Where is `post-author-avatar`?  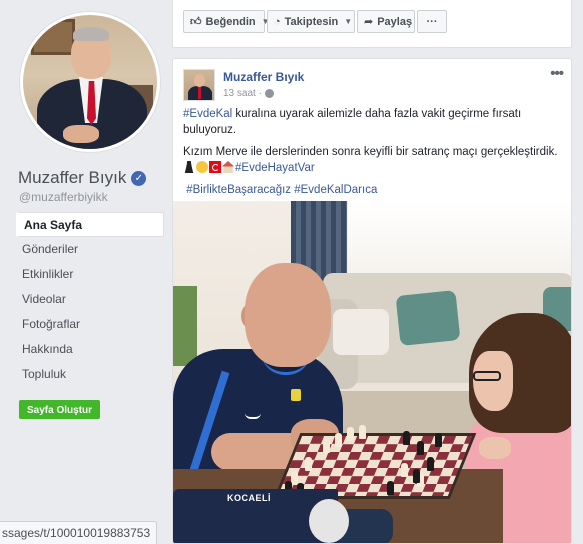 post-author-avatar is located at coordinates (199, 85).